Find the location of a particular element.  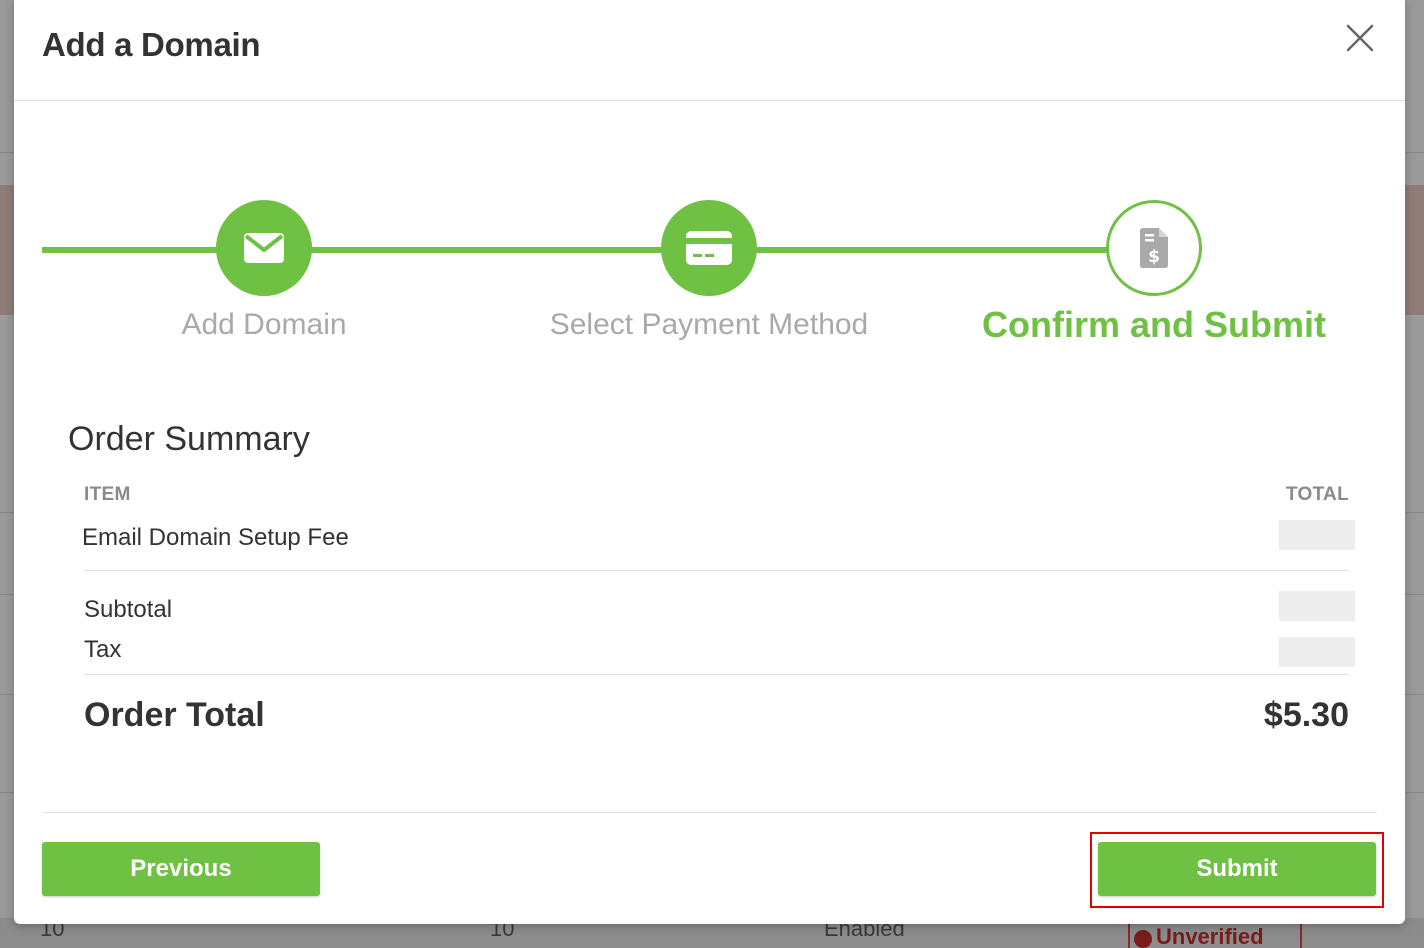

envelope-icon is located at coordinates (264, 248).